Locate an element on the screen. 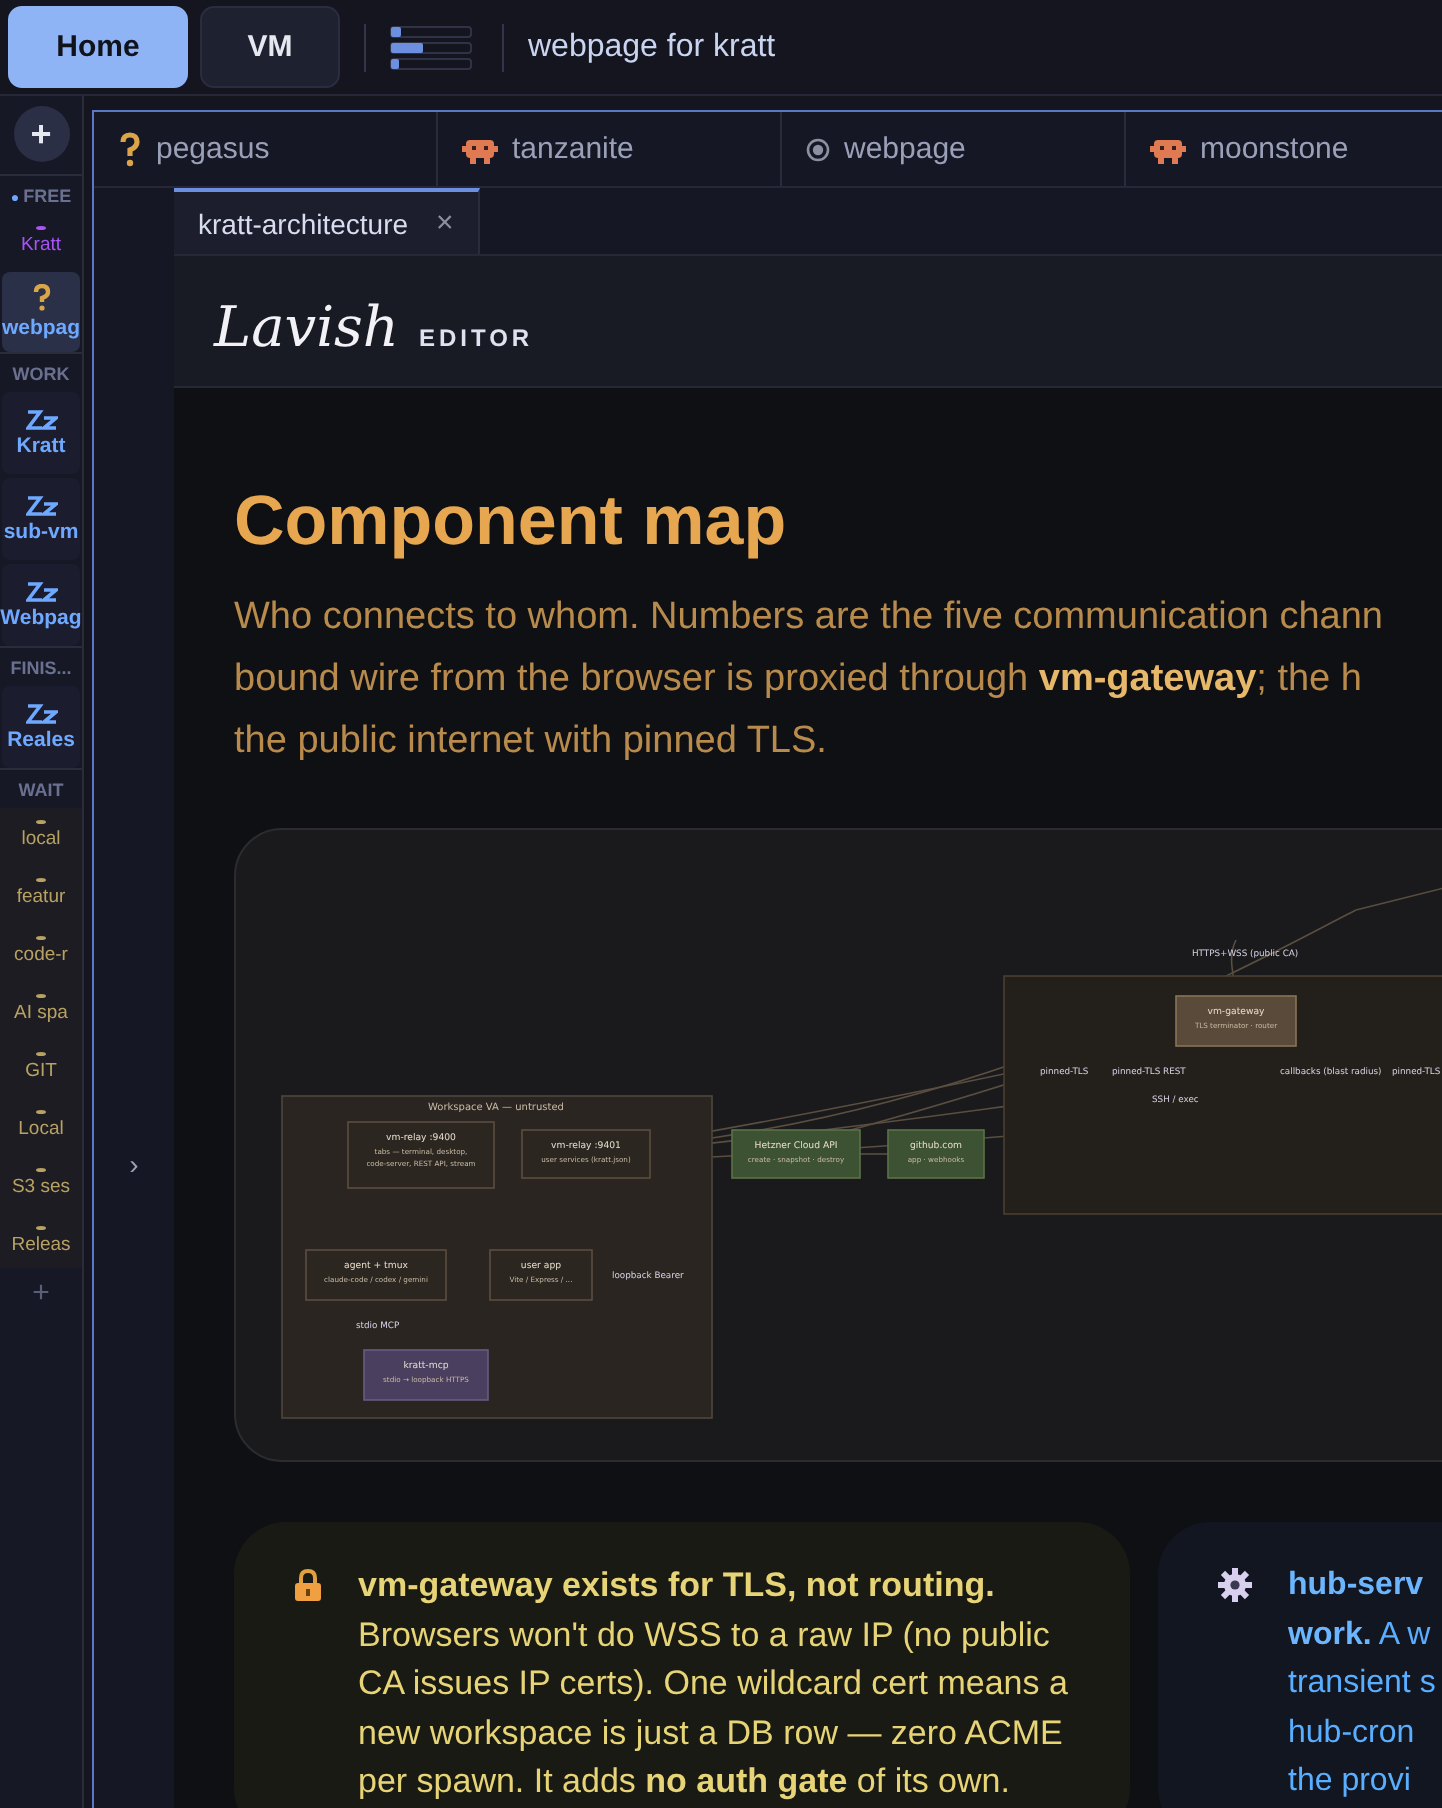  sidebar-item: code-r is located at coordinates (41, 951).